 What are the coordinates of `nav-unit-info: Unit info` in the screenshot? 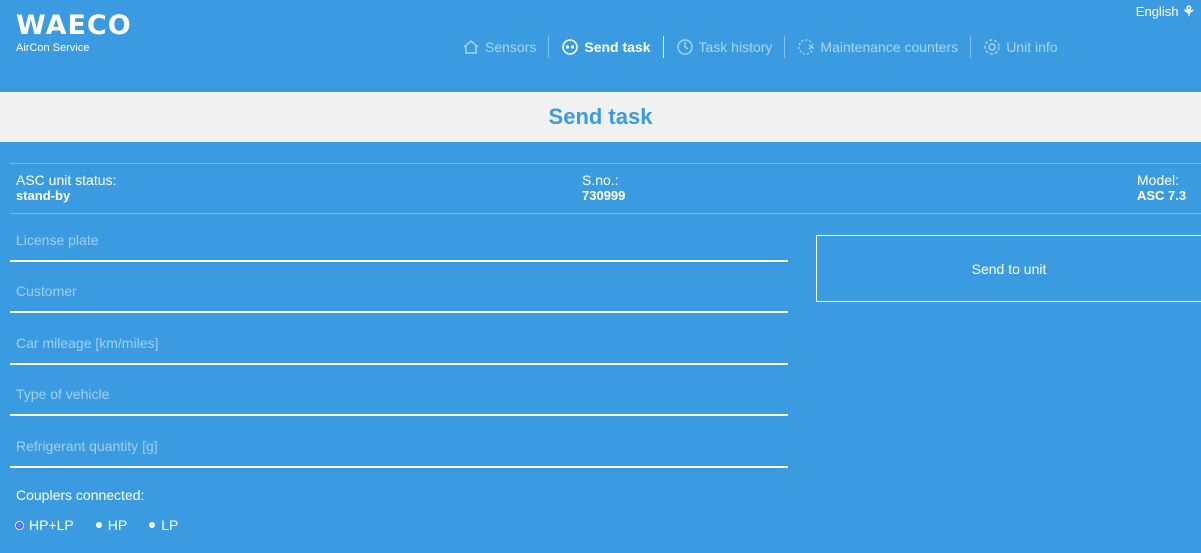 It's located at (1020, 47).